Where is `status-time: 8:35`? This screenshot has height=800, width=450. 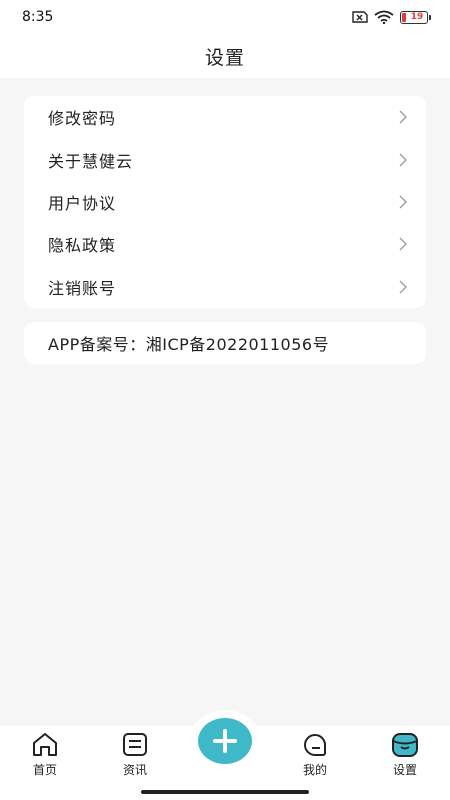
status-time: 8:35 is located at coordinates (38, 17).